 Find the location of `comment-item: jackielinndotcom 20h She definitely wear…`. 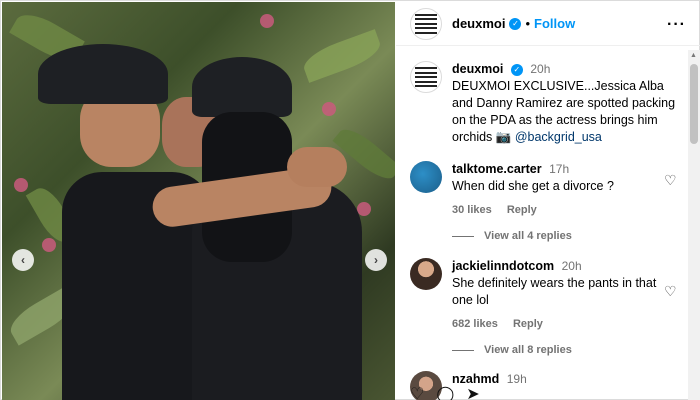

comment-item: jackielinndotcom 20h She definitely wear… is located at coordinates (544, 295).